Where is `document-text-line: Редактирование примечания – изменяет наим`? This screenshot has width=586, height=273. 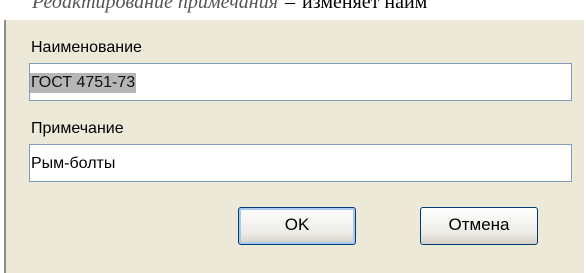 document-text-line: Редактирование примечания – изменяет наим is located at coordinates (293, 10).